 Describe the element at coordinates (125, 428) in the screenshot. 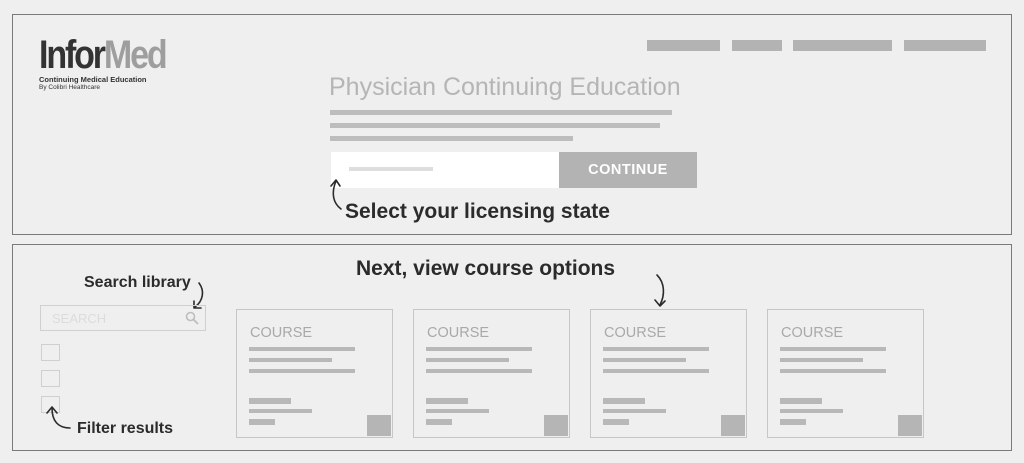

I see `filter-annotation: Filter results` at that location.